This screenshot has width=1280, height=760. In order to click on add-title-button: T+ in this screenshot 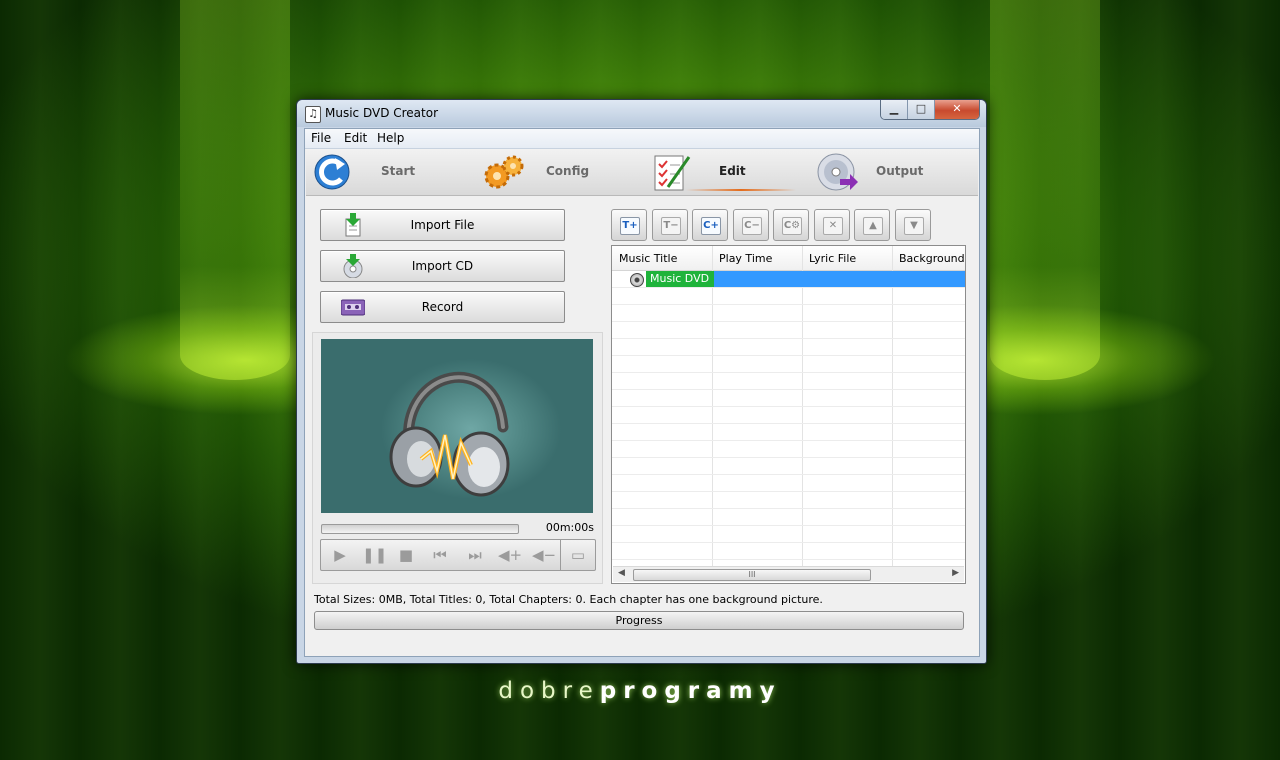, I will do `click(629, 225)`.